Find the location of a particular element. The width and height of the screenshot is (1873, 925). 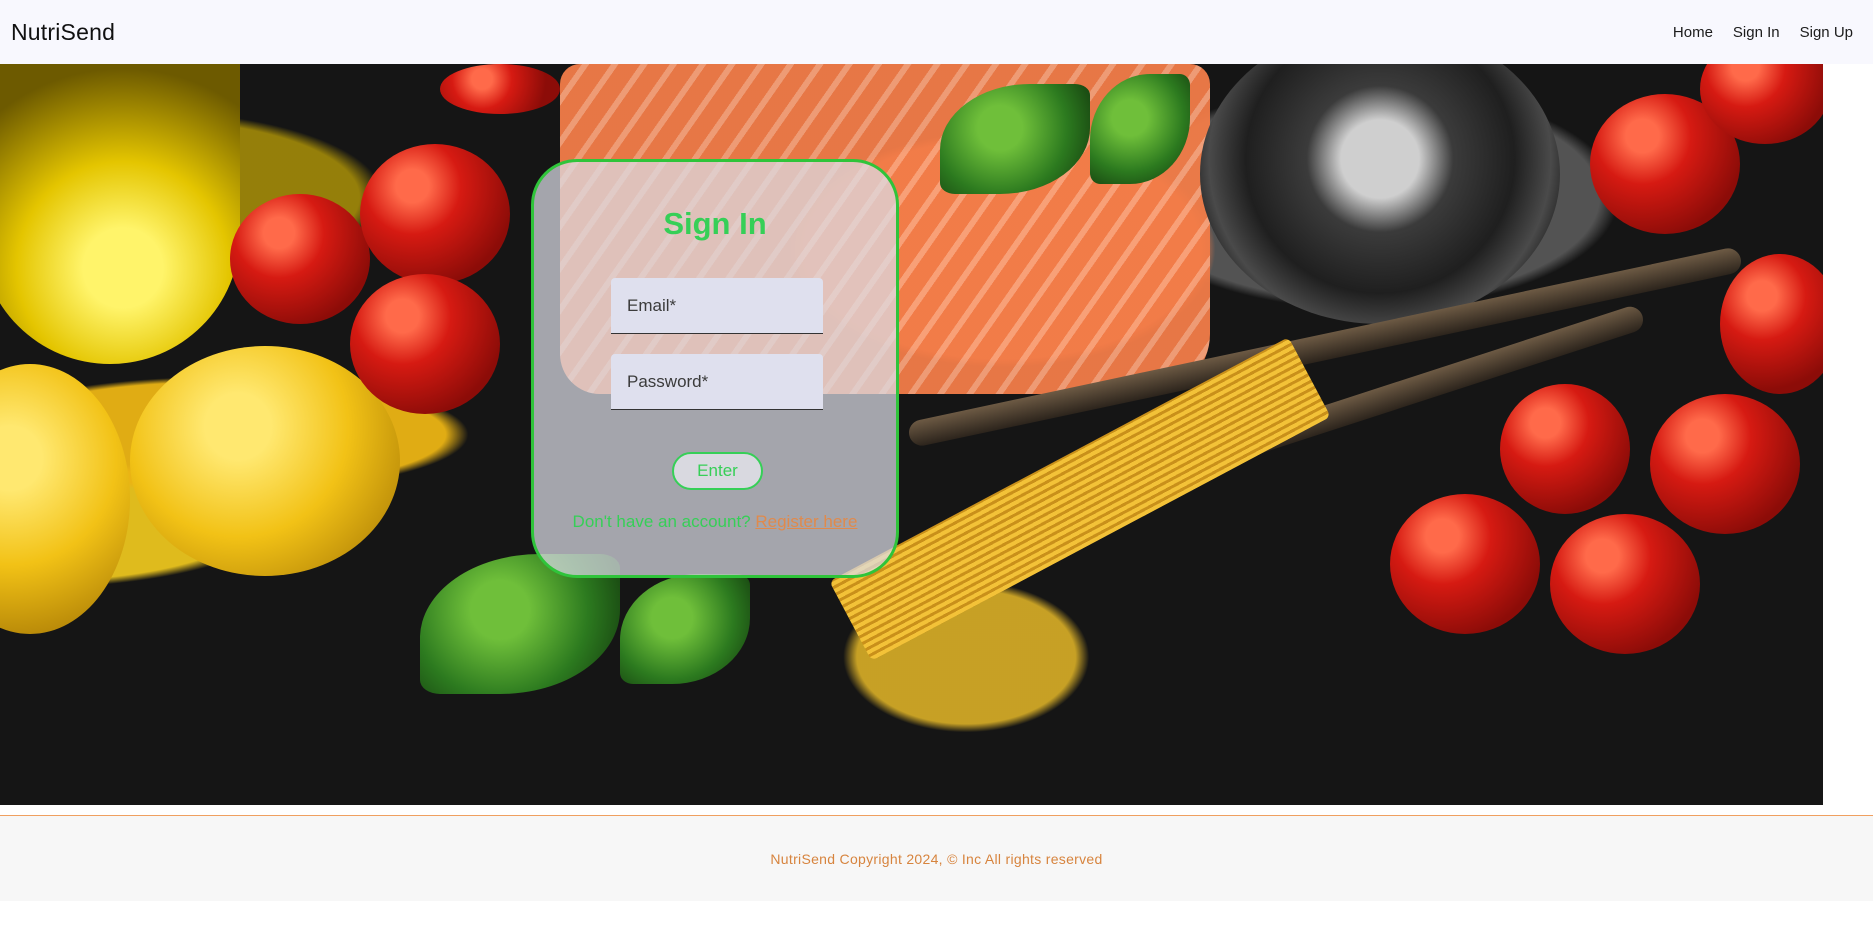

nav-link-sign-in: Sign In is located at coordinates (1756, 32).